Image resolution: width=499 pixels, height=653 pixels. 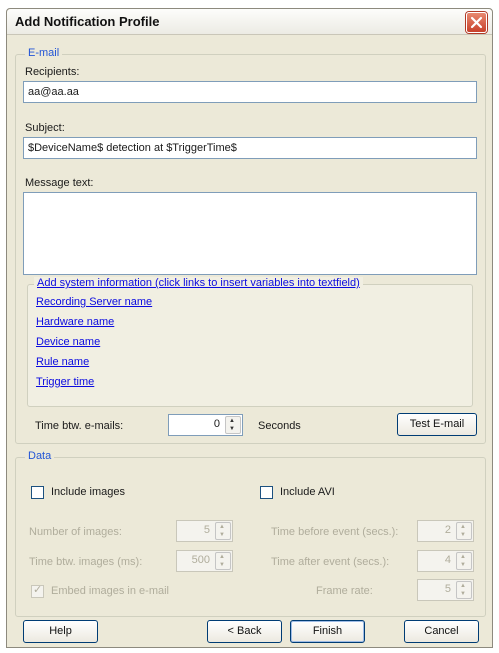 What do you see at coordinates (62, 362) in the screenshot?
I see `link-rule-name: Rule name` at bounding box center [62, 362].